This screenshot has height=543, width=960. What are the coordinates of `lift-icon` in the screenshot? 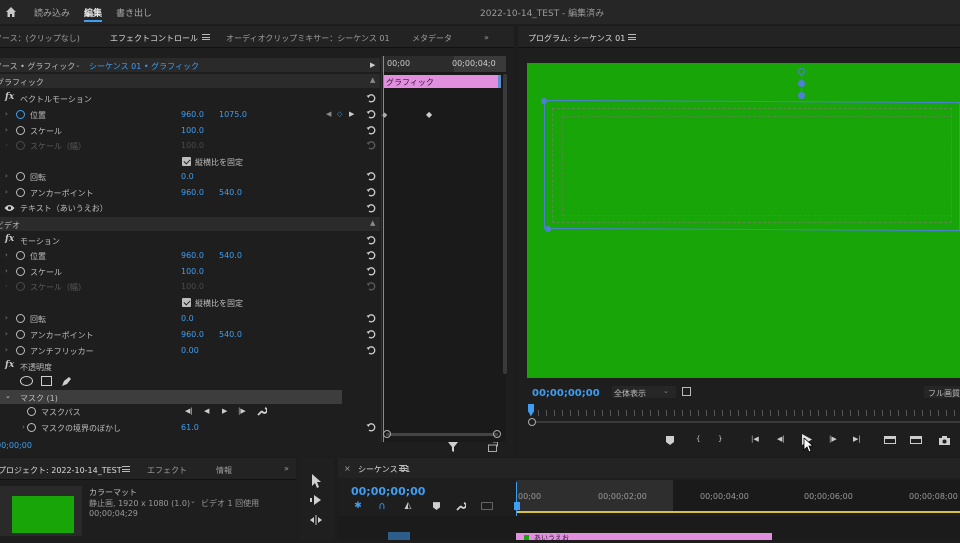 It's located at (890, 440).